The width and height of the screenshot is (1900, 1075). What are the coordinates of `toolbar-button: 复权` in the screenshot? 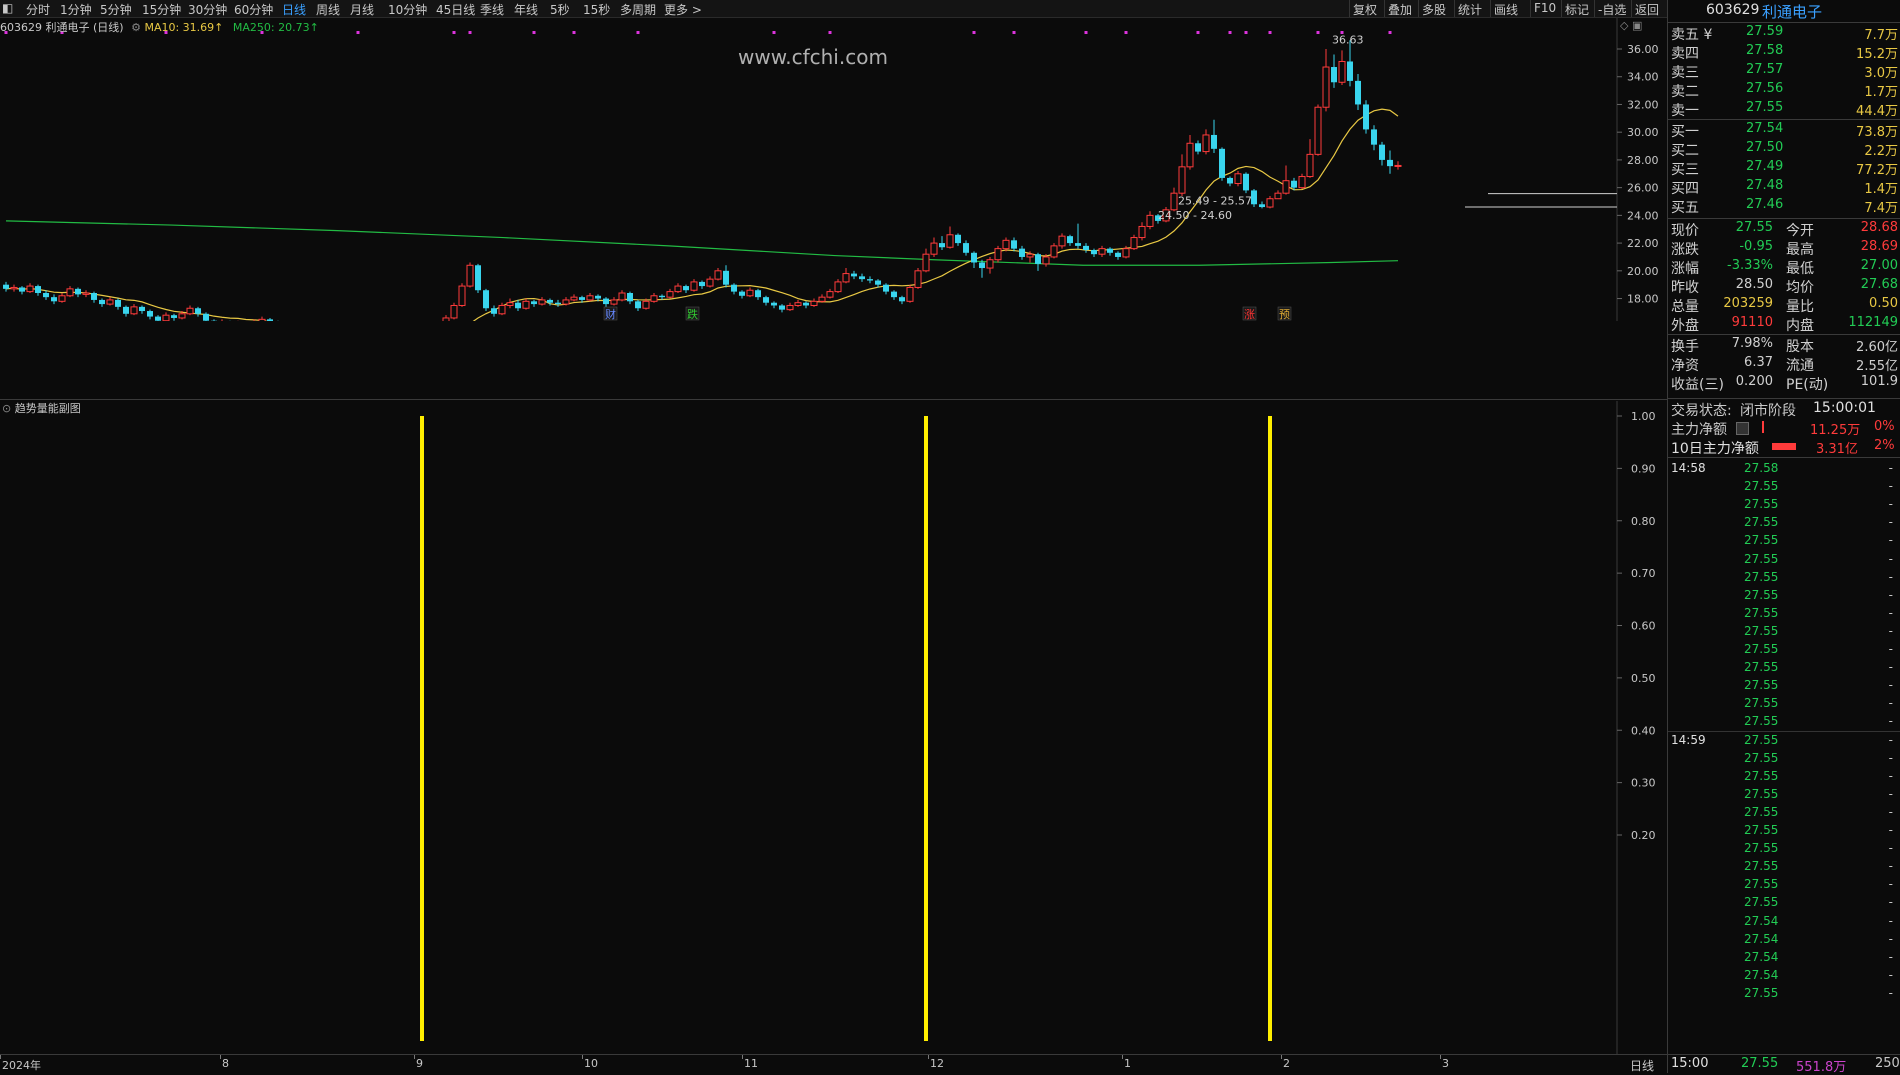 It's located at (1365, 9).